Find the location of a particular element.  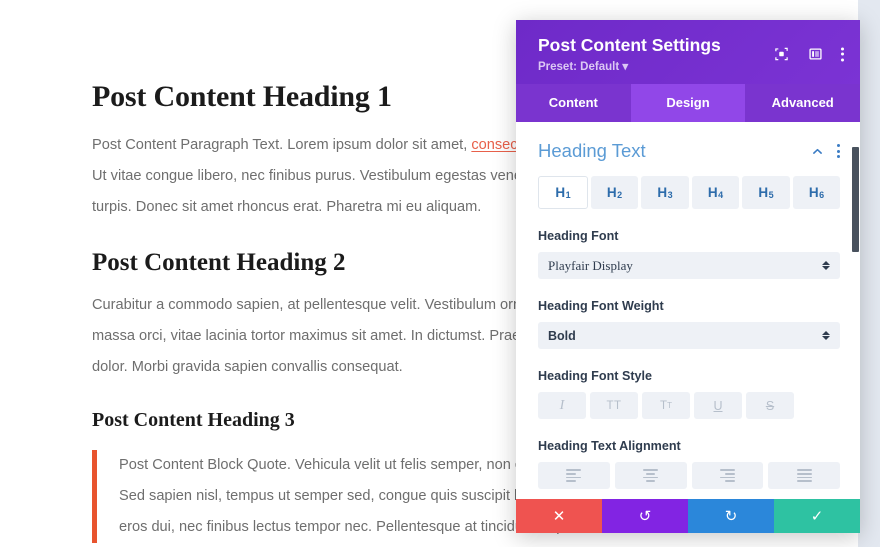

small-caps-glyph: T is located at coordinates (664, 405).